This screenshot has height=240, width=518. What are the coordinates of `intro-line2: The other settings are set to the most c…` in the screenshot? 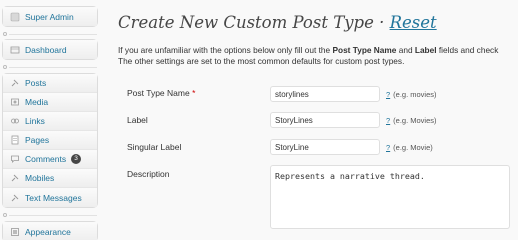 It's located at (261, 61).